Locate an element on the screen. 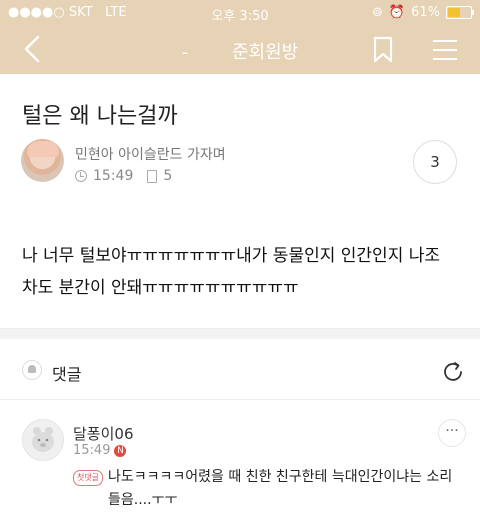 The height and width of the screenshot is (524, 480). app-bar: - 준회원방 is located at coordinates (240, 50).